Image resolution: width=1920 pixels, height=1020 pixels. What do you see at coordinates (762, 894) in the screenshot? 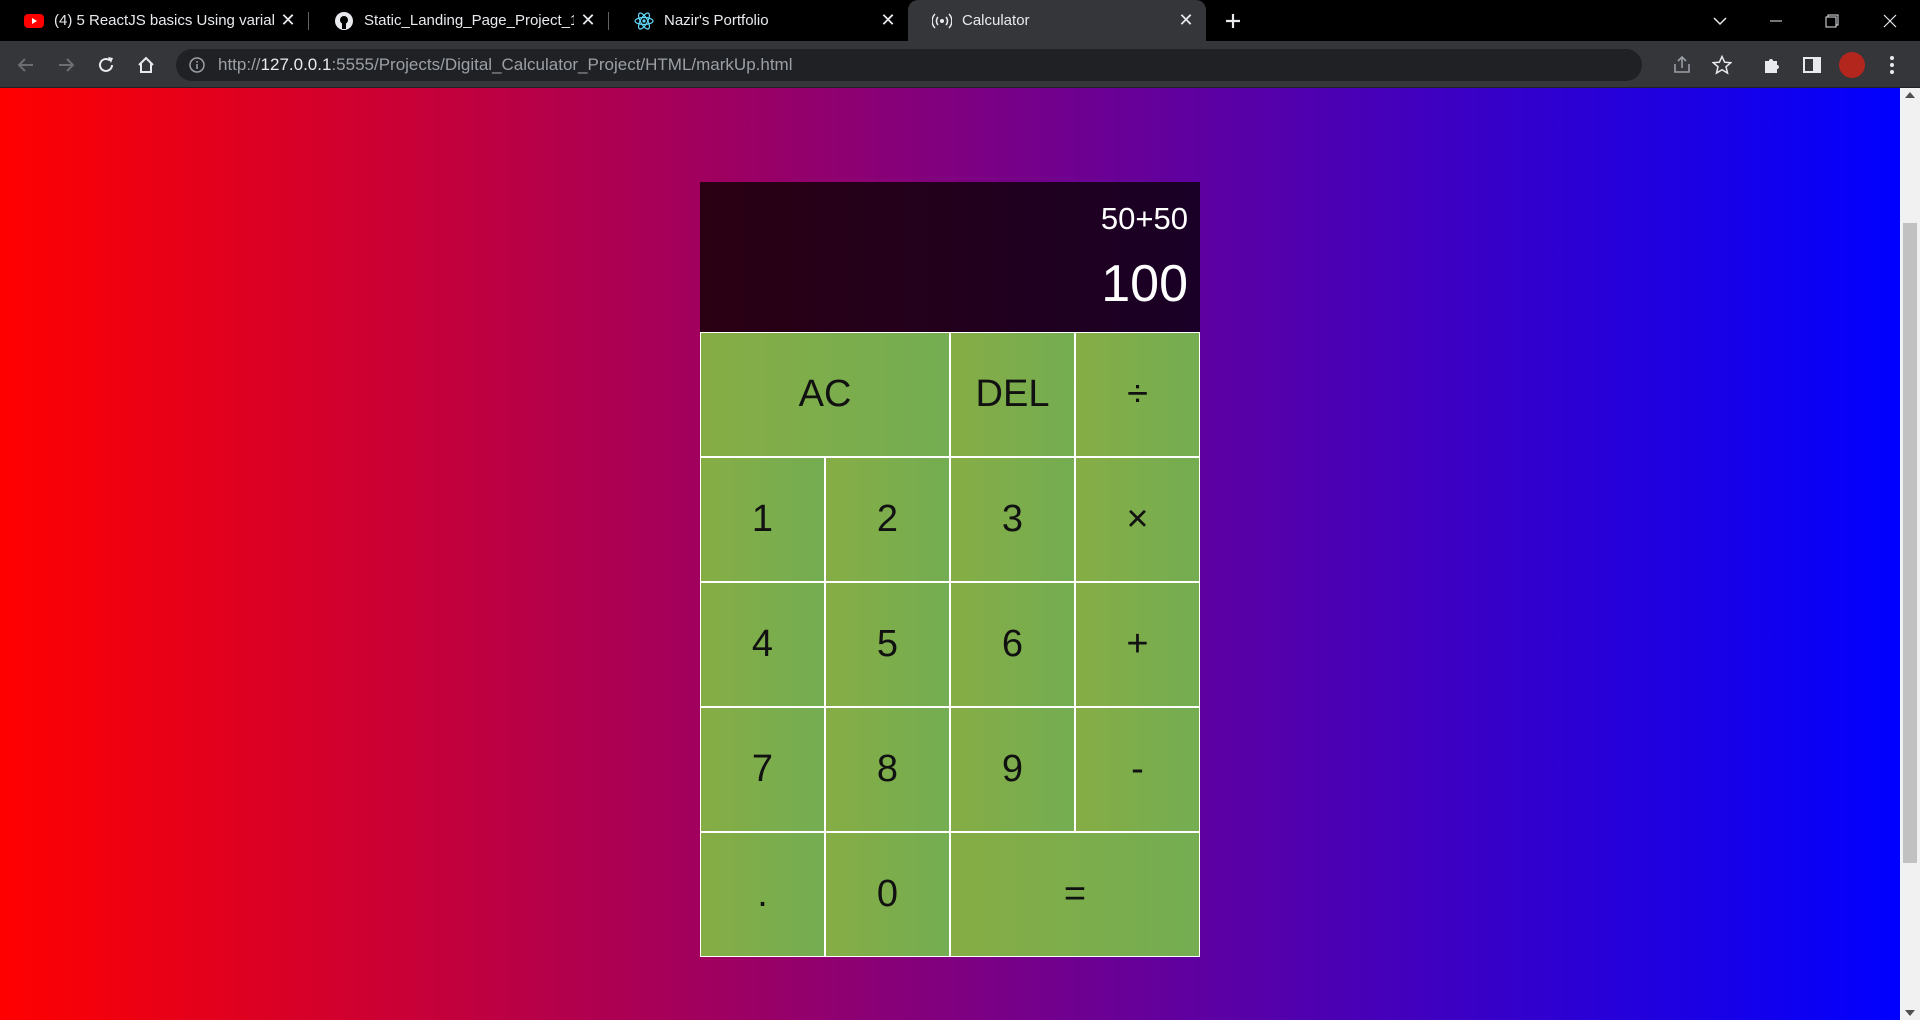
I see `decimal-point-button: .` at bounding box center [762, 894].